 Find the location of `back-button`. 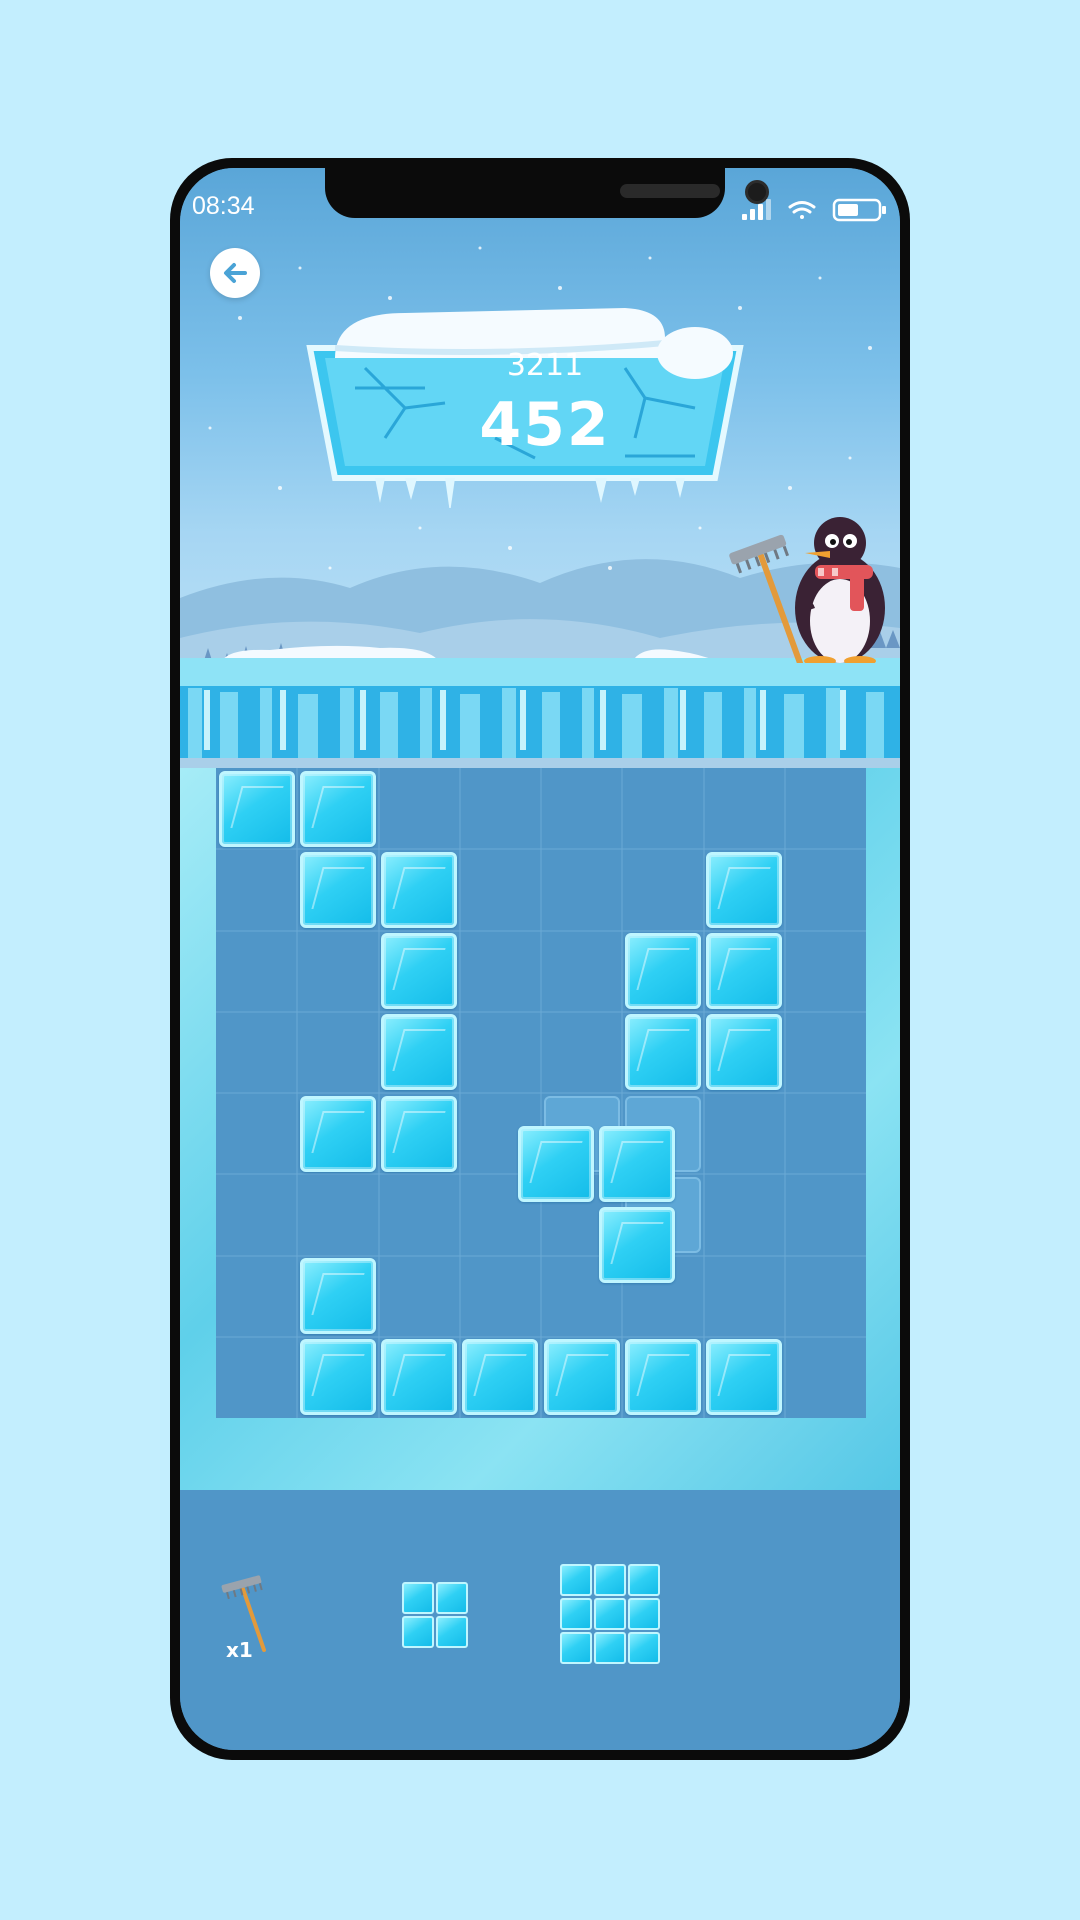

back-button is located at coordinates (235, 273).